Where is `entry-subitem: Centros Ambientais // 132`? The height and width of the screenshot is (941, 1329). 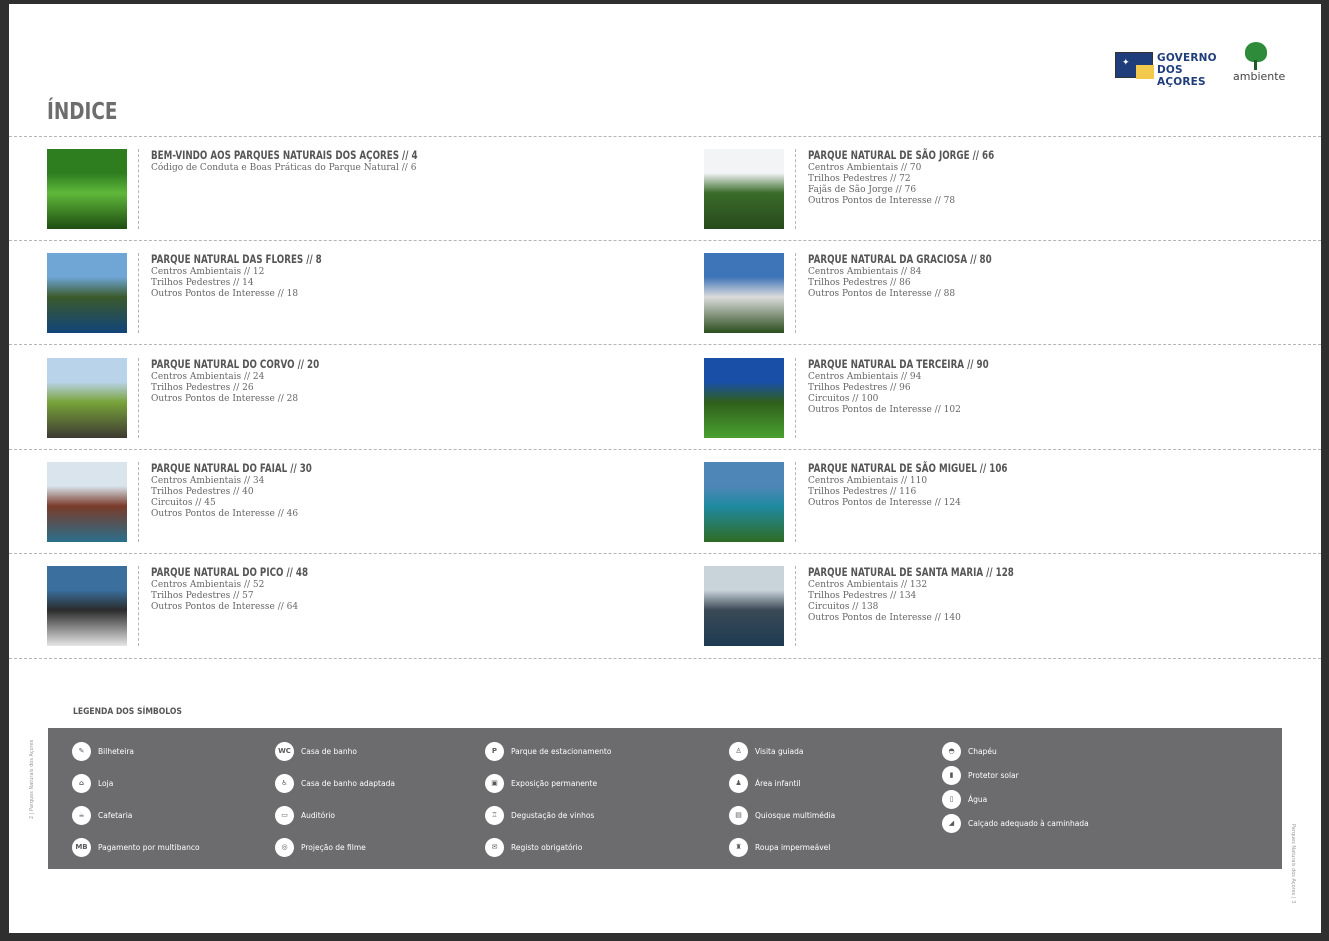
entry-subitem: Centros Ambientais // 132 is located at coordinates (943, 585).